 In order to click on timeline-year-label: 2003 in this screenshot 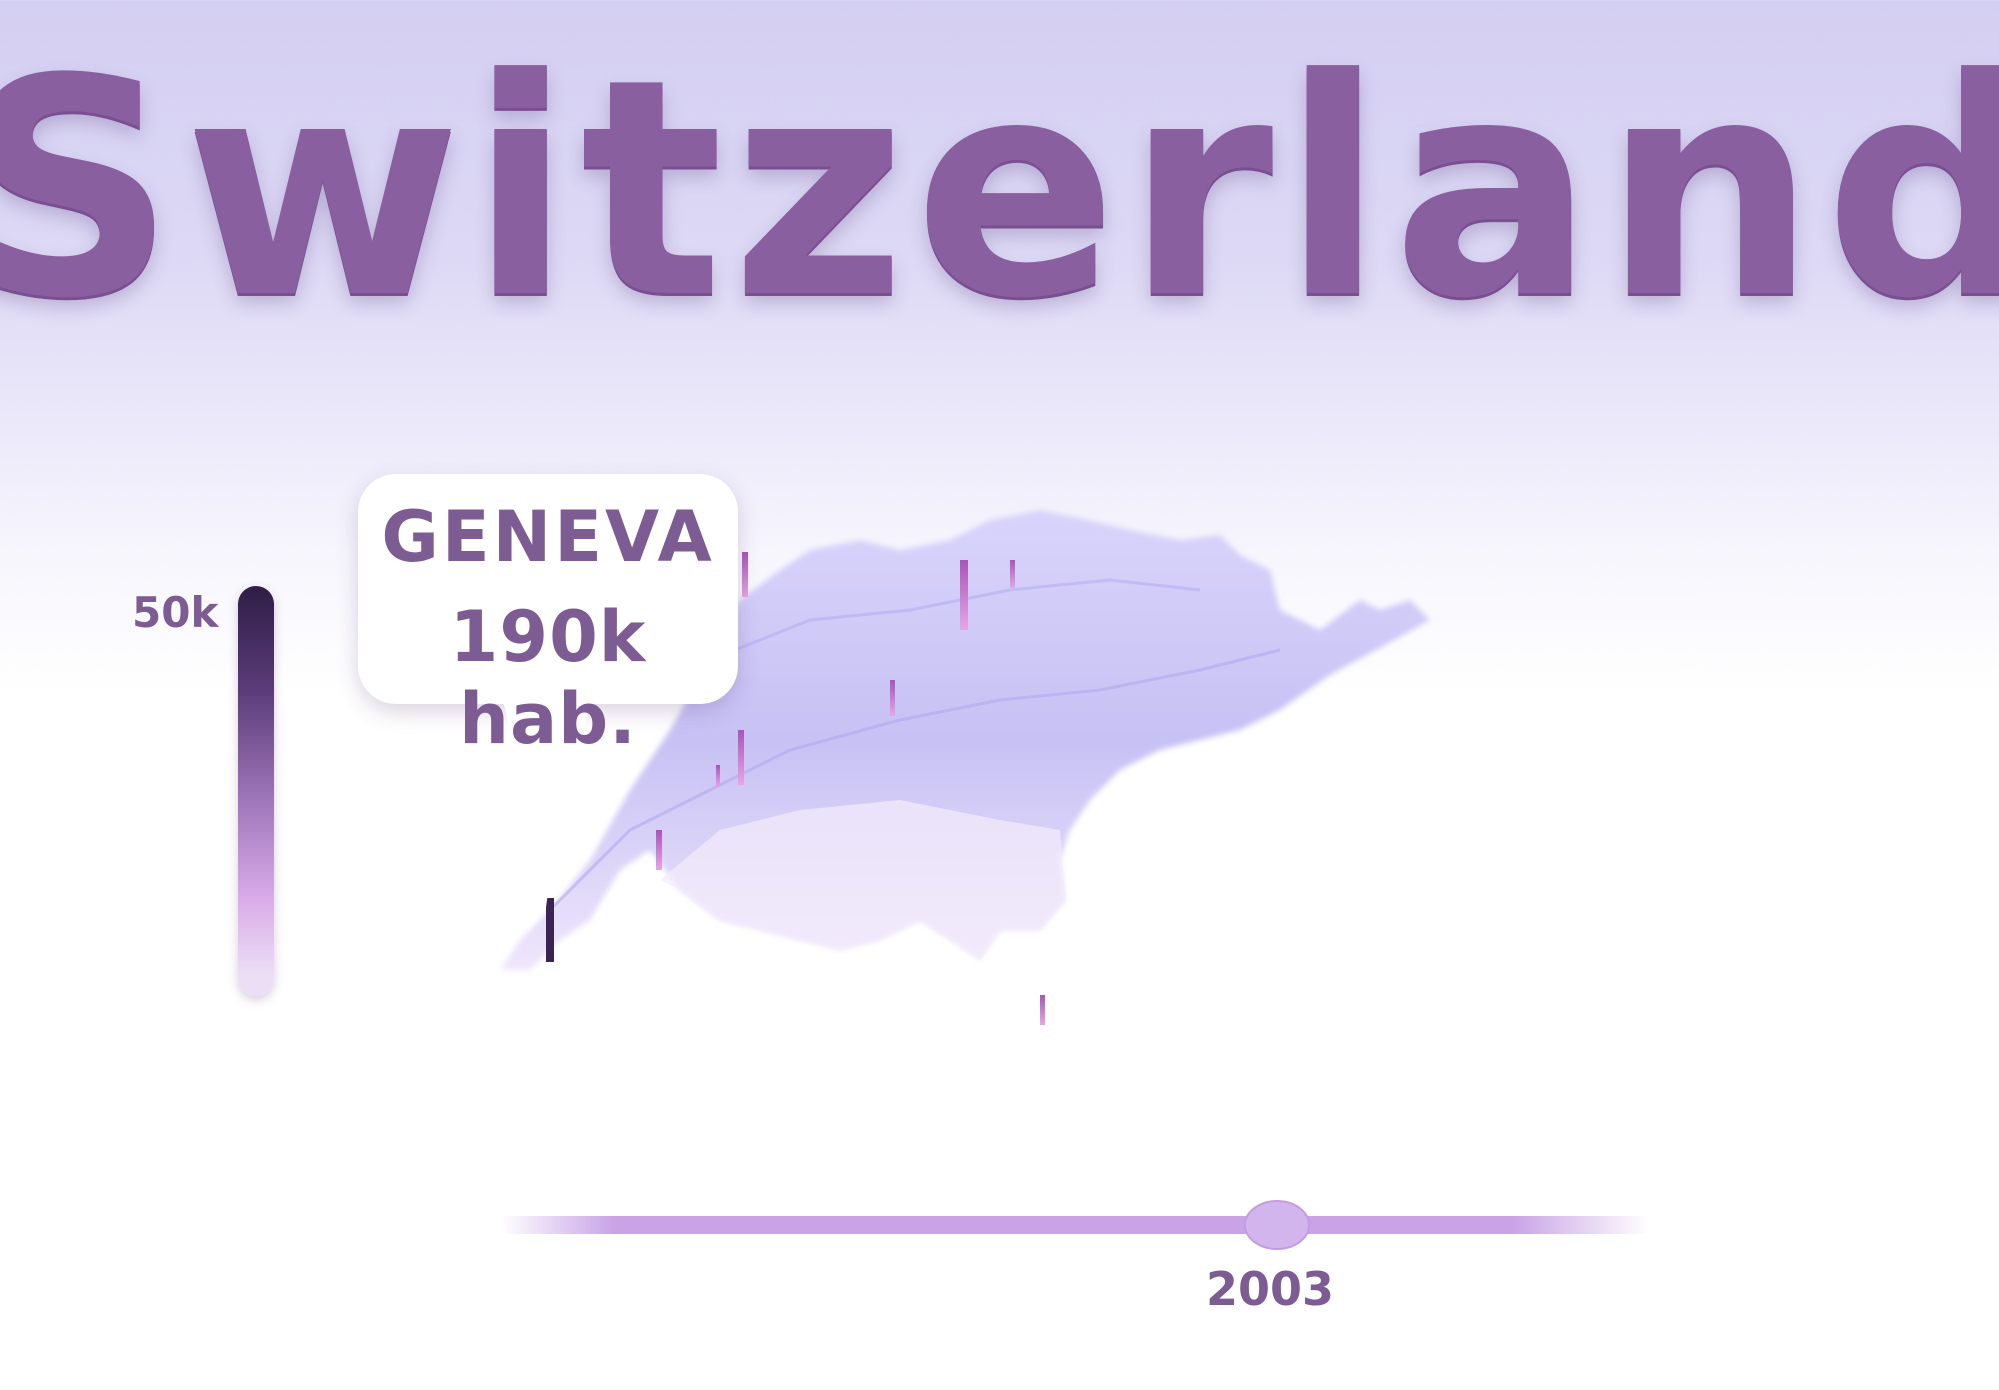, I will do `click(1270, 1289)`.